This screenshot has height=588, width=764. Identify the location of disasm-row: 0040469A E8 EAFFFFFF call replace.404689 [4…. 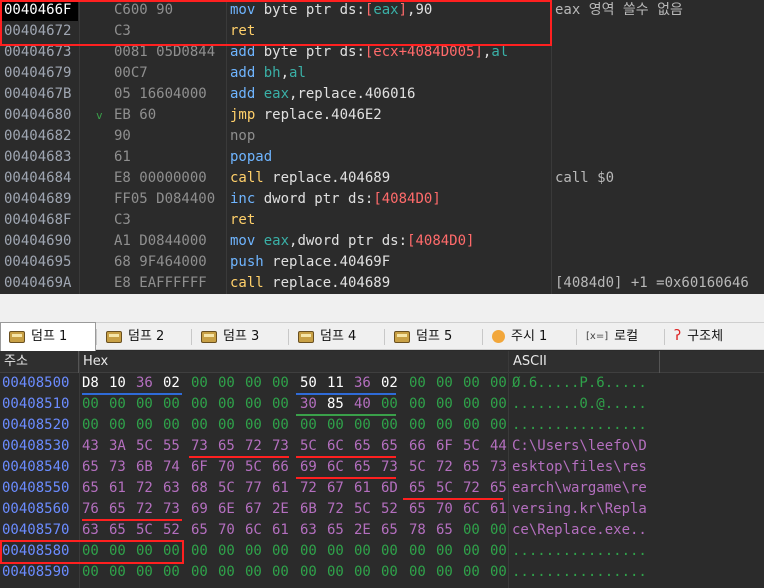
(382, 283).